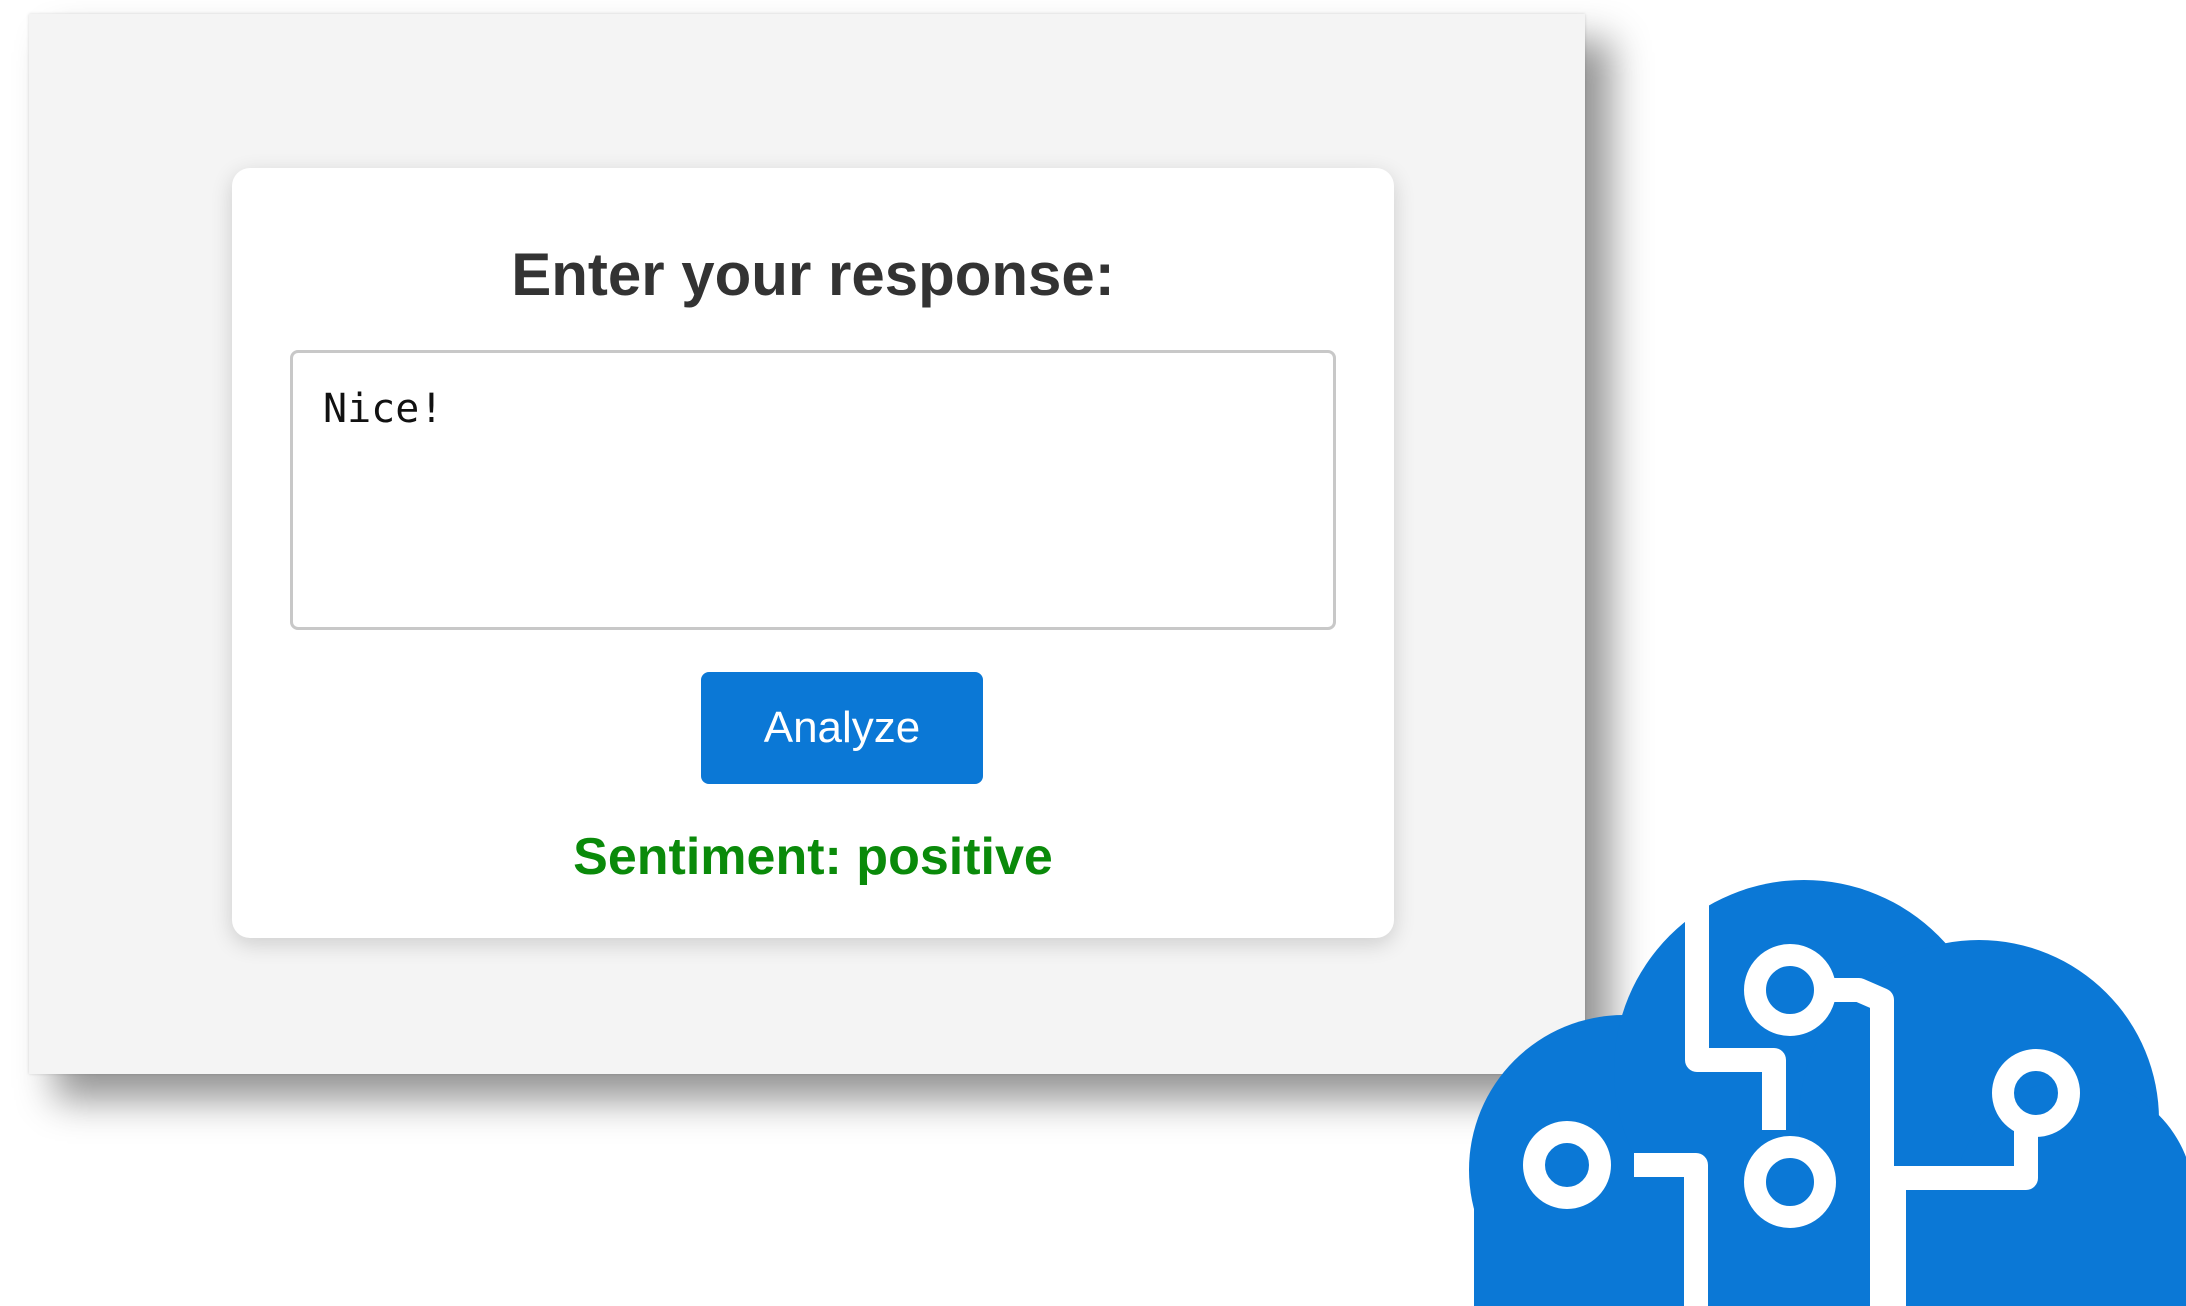  What do you see at coordinates (813, 274) in the screenshot?
I see `page-title: Enter your response:` at bounding box center [813, 274].